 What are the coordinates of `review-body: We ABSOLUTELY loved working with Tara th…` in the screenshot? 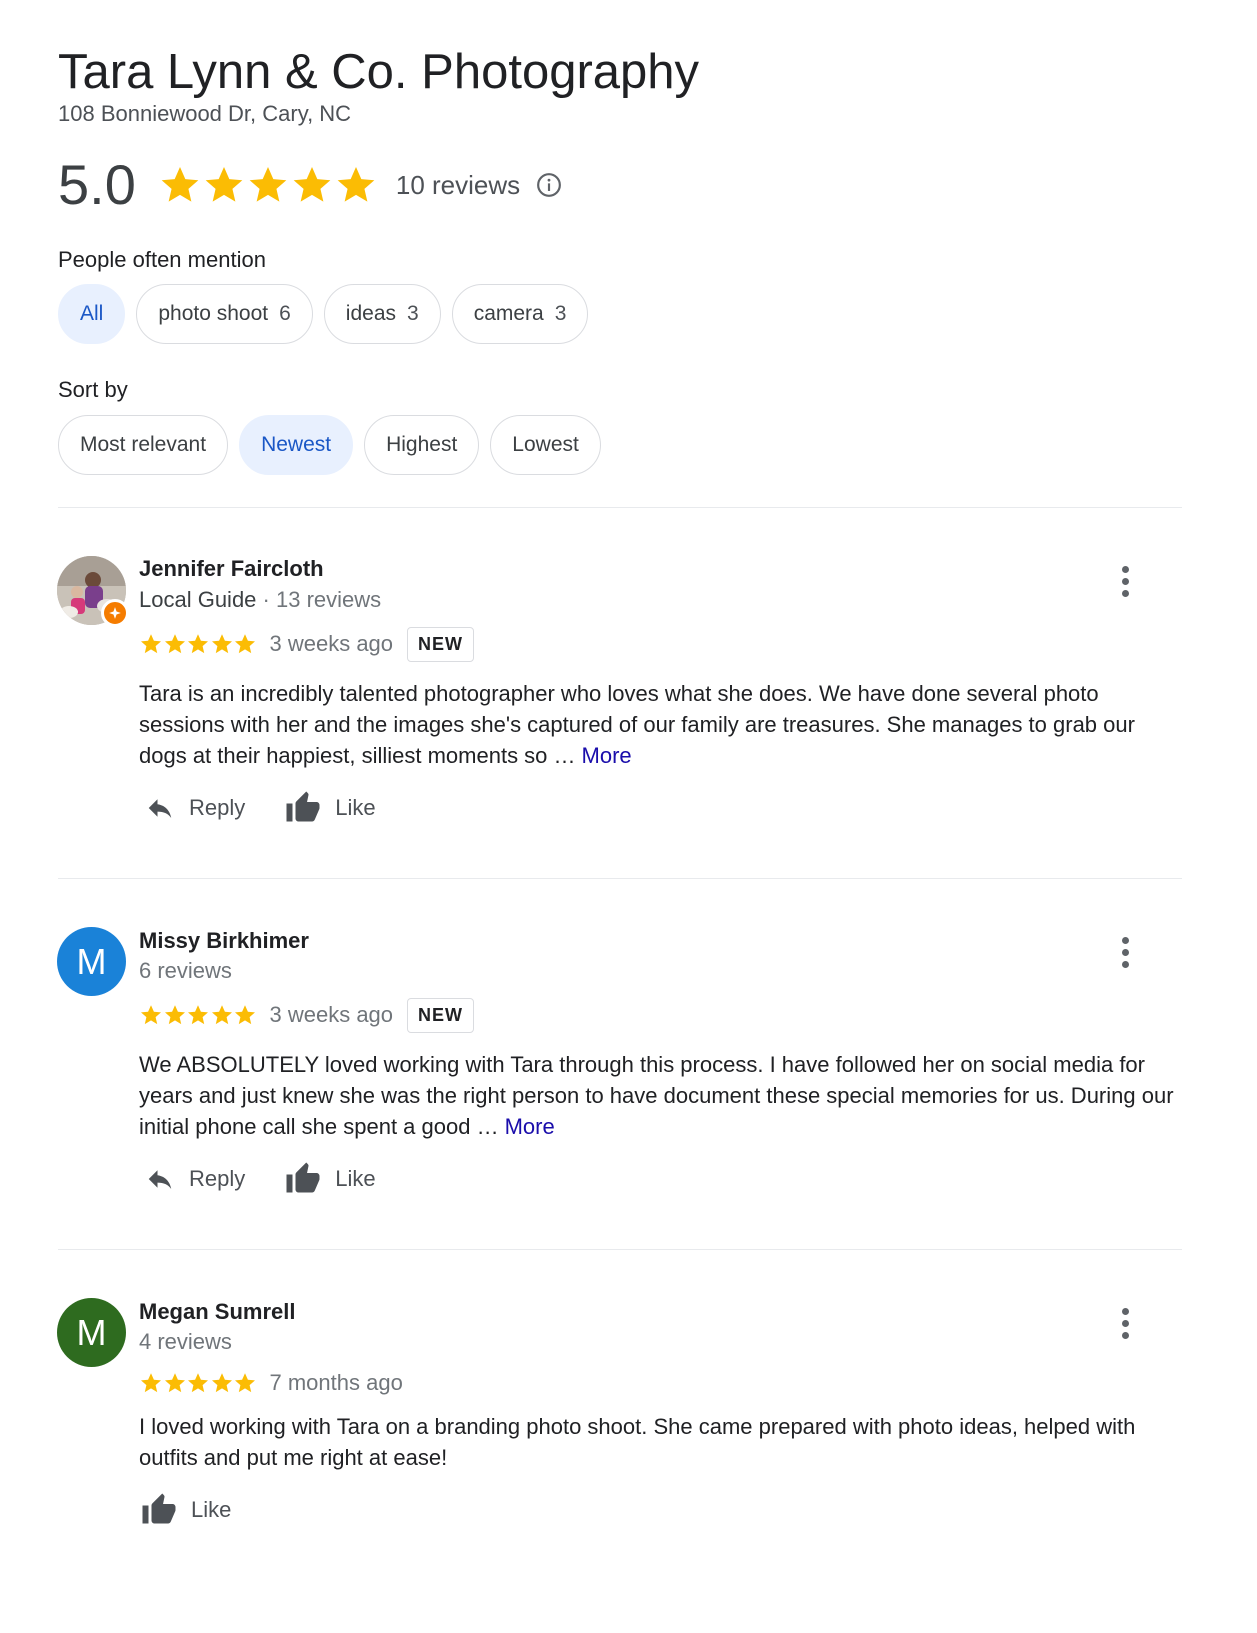 It's located at (656, 1095).